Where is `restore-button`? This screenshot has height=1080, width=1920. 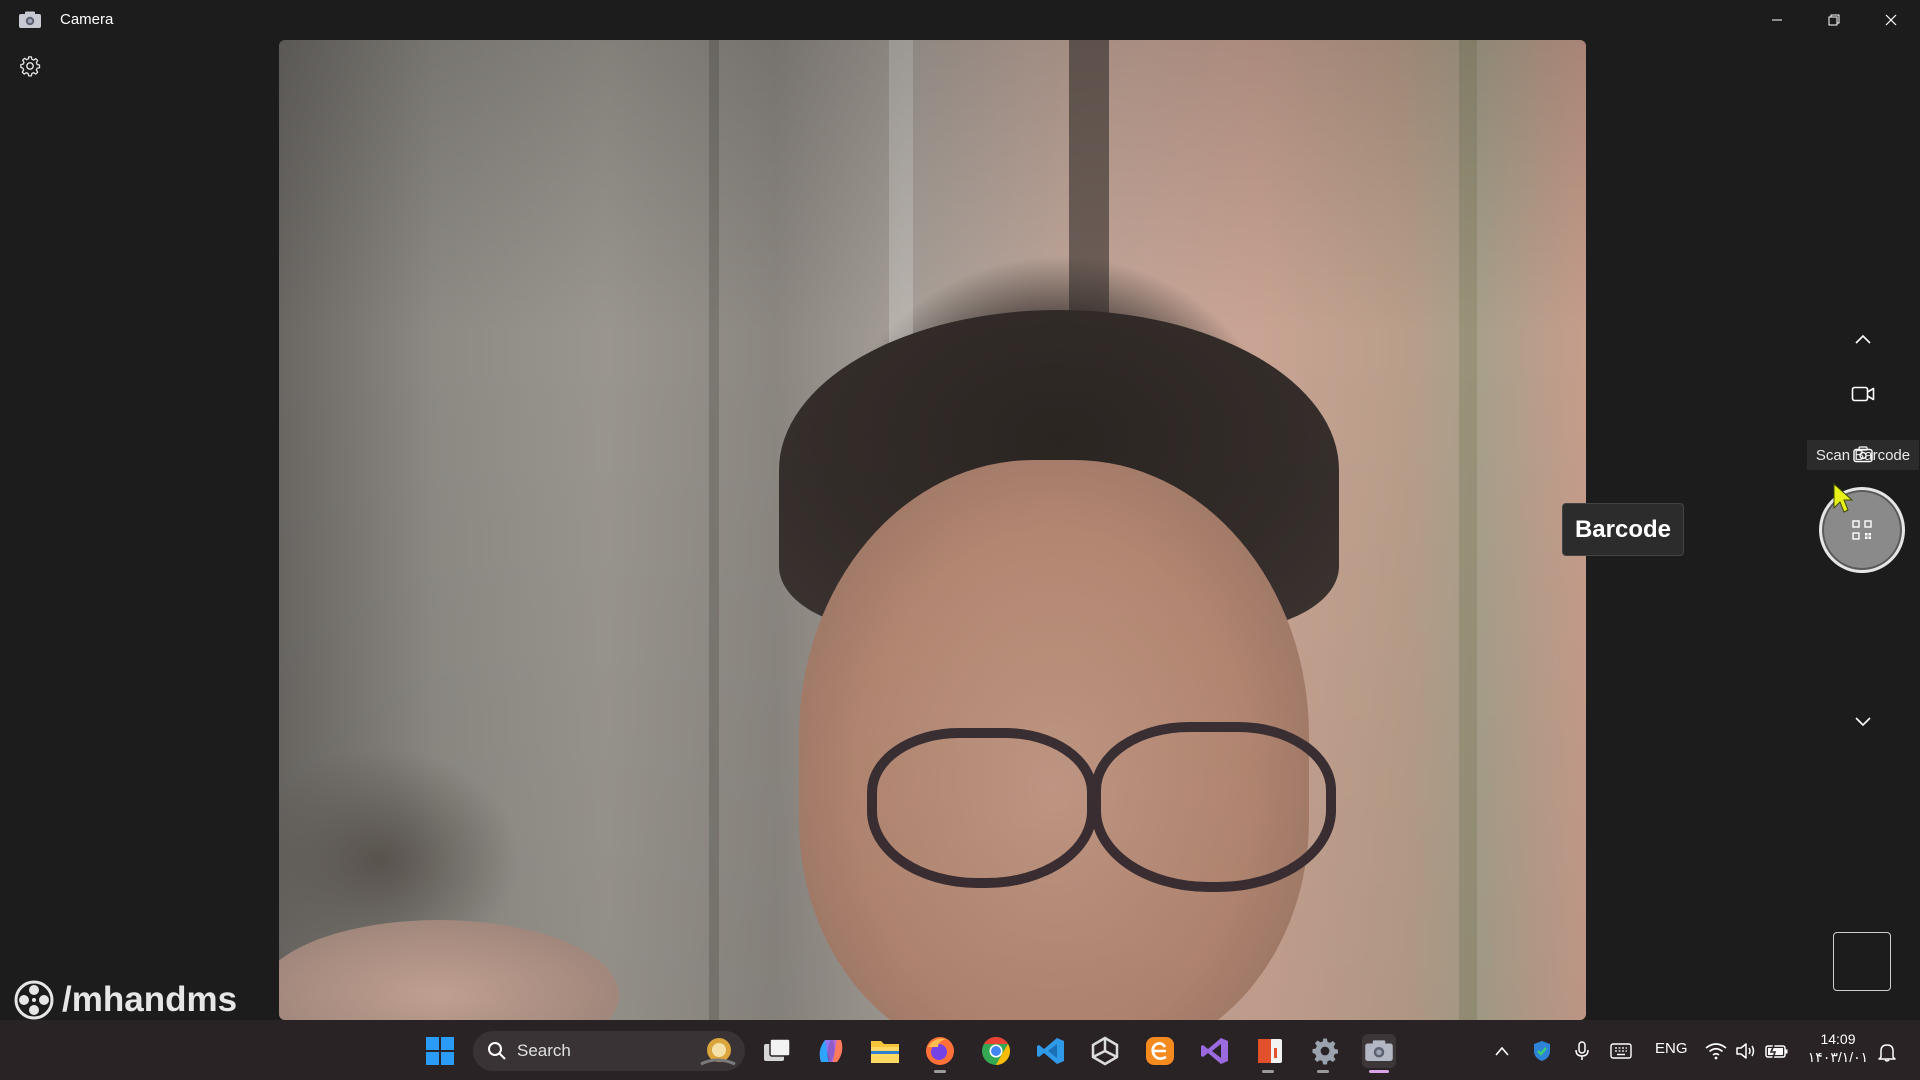 restore-button is located at coordinates (1834, 20).